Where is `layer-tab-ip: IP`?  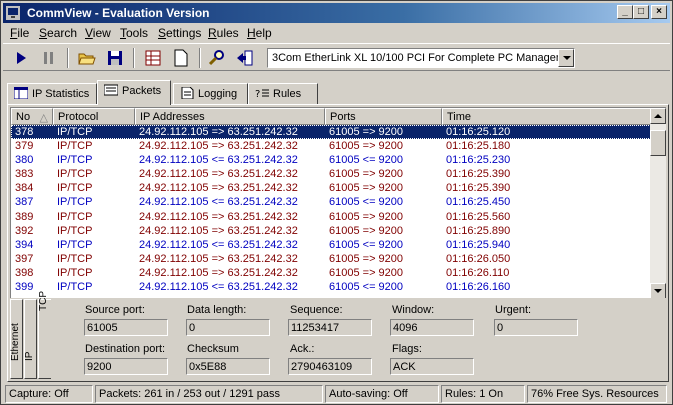
layer-tab-ip: IP is located at coordinates (30, 339).